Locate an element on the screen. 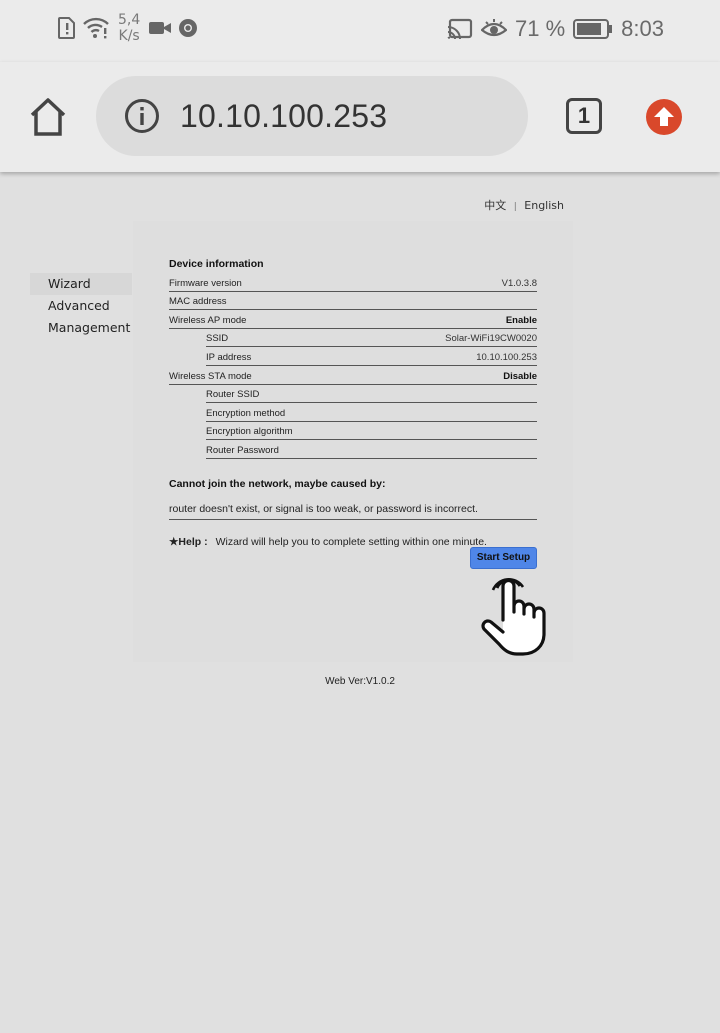  address-bar: 10.10.100.253 is located at coordinates (312, 116).